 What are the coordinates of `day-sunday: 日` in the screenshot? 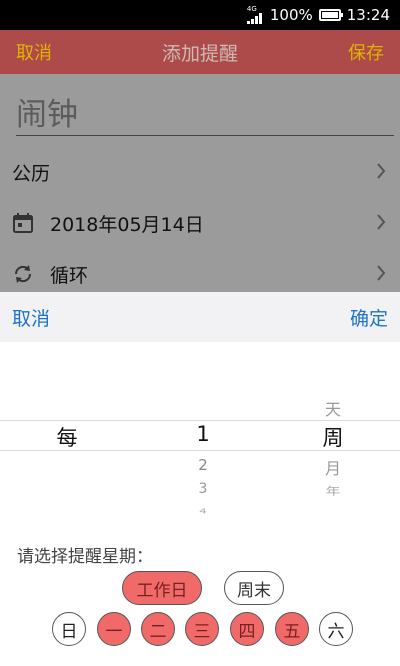 It's located at (69, 629).